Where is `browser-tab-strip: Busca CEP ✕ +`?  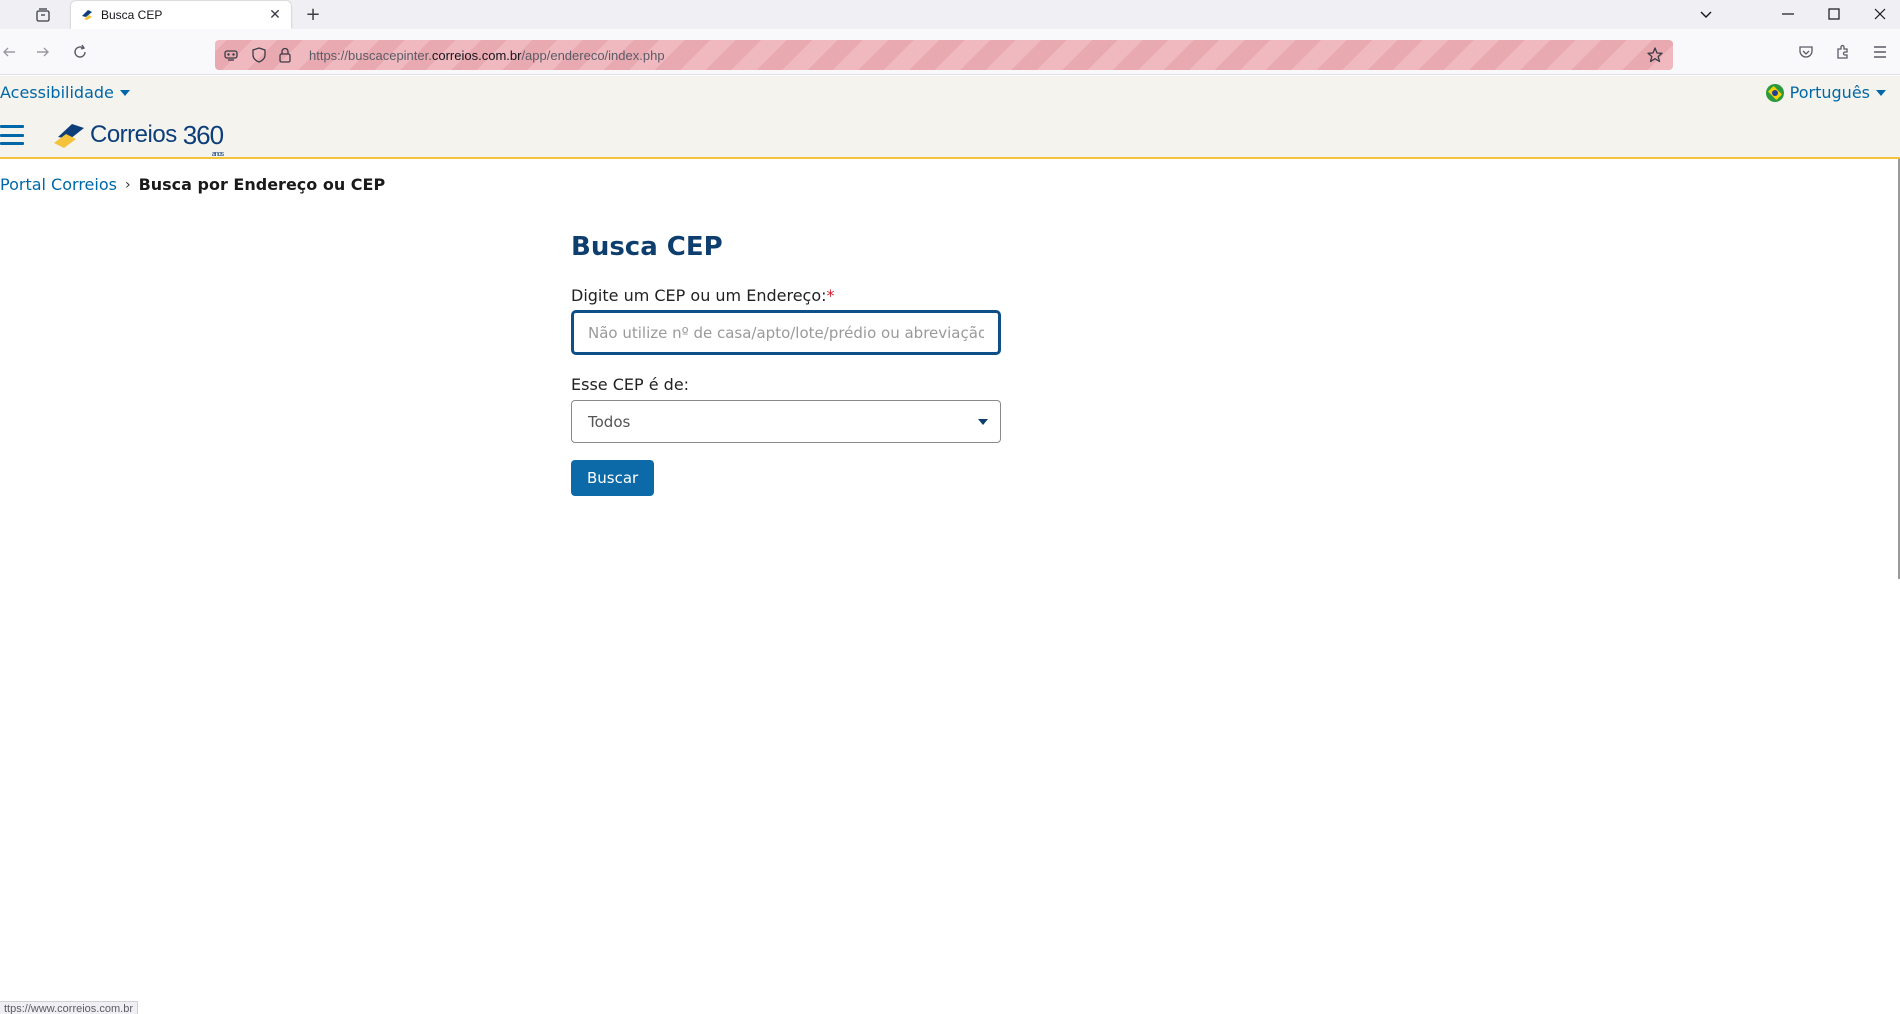
browser-tab-strip: Busca CEP ✕ + is located at coordinates (950, 14).